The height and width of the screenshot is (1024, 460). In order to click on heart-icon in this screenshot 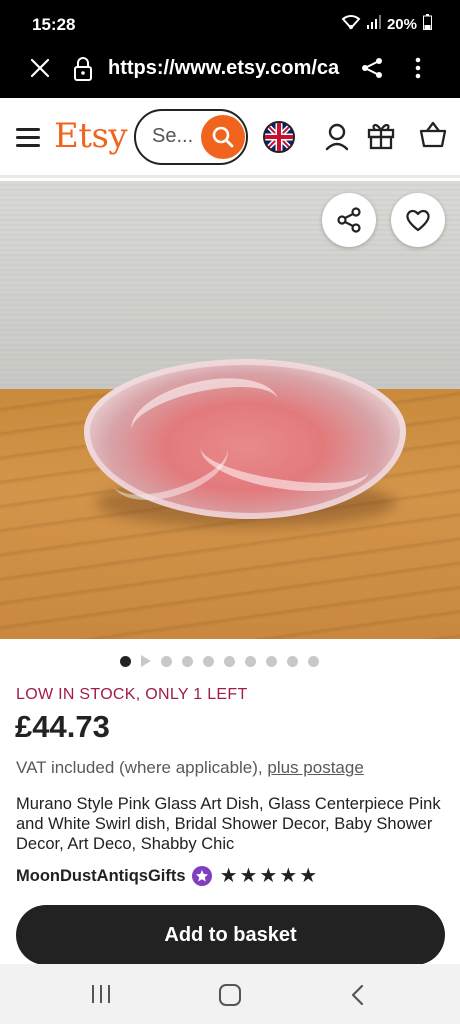, I will do `click(418, 220)`.